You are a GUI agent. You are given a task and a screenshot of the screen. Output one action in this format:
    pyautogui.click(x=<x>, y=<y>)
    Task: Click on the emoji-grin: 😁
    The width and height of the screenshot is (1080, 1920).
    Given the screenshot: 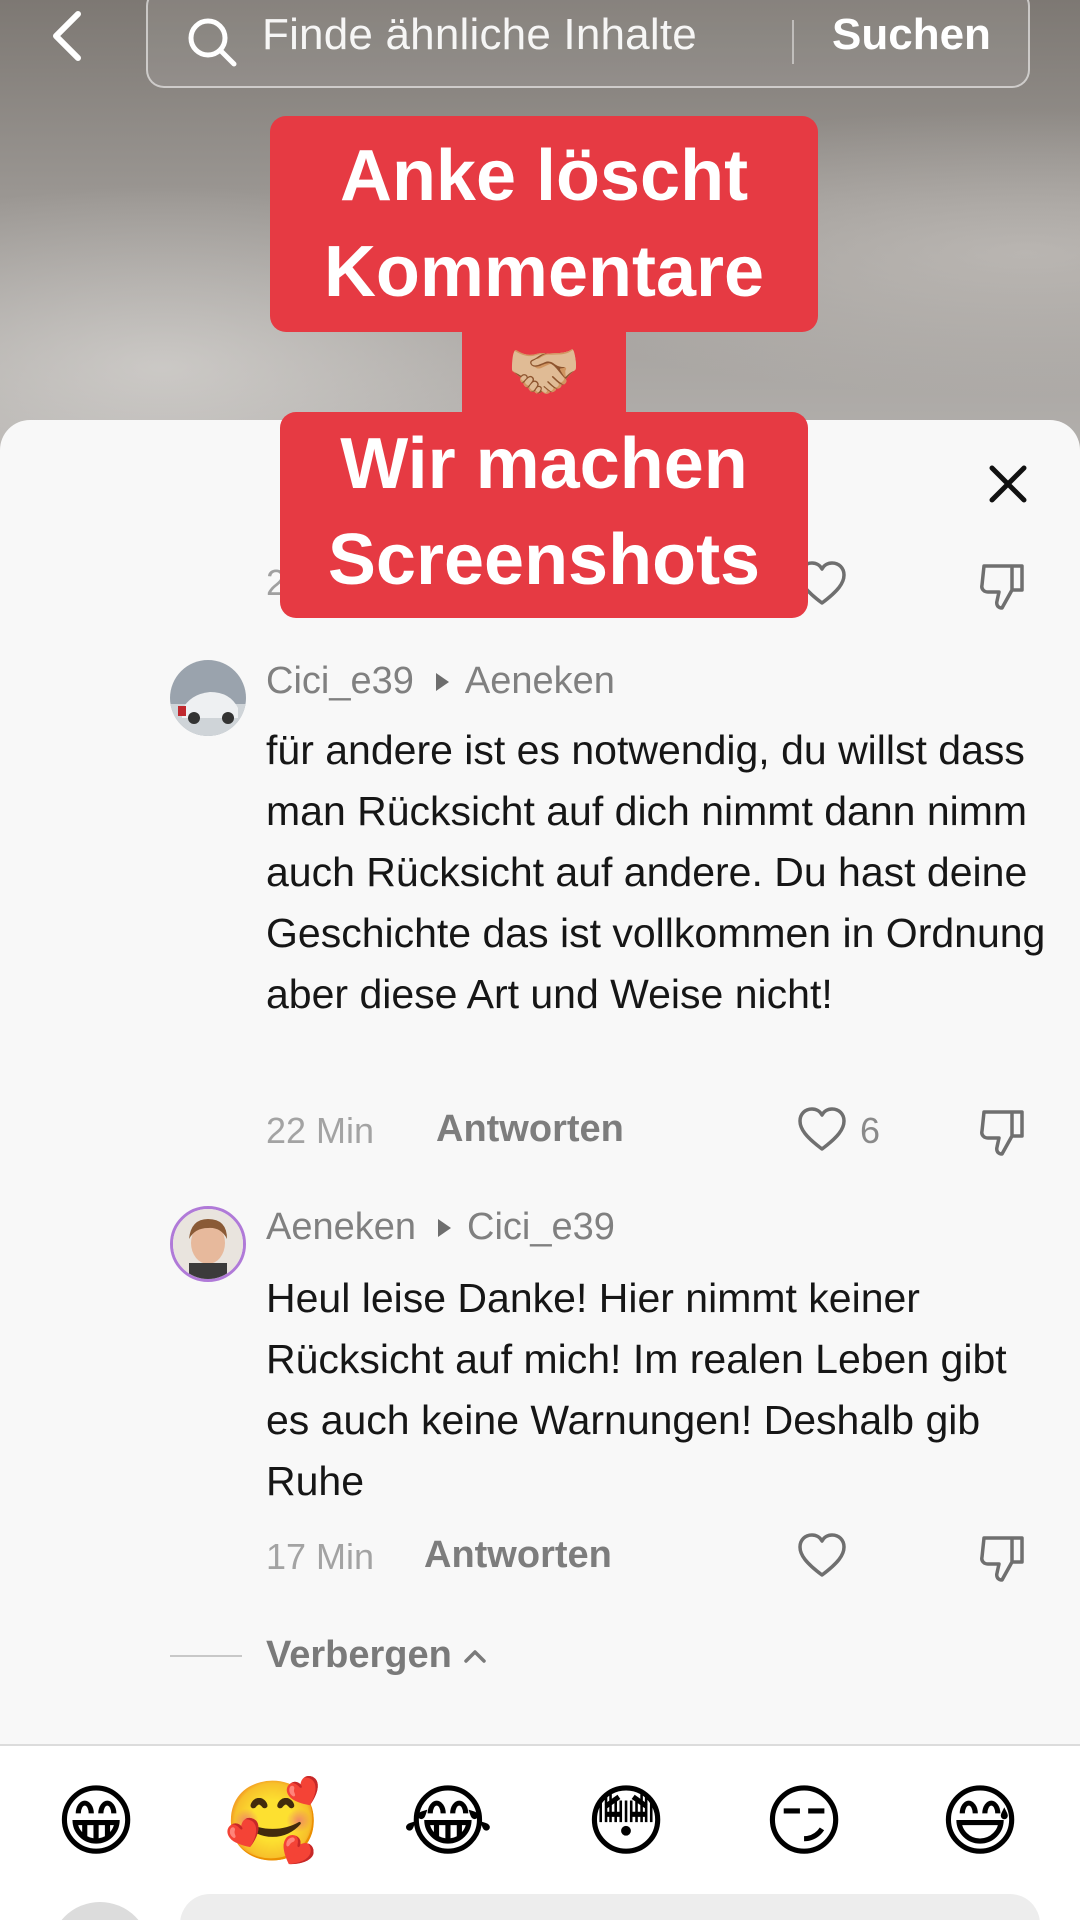 What is the action you would take?
    pyautogui.click(x=96, y=1822)
    